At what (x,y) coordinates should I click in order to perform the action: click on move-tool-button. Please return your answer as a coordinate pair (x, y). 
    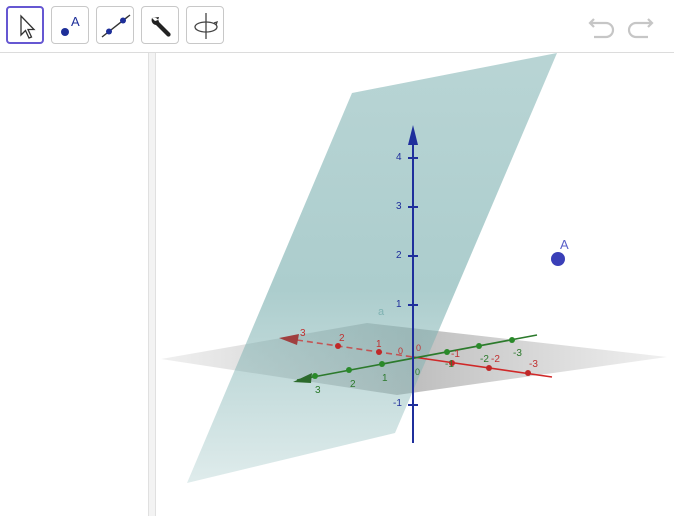
    Looking at the image, I should click on (25, 25).